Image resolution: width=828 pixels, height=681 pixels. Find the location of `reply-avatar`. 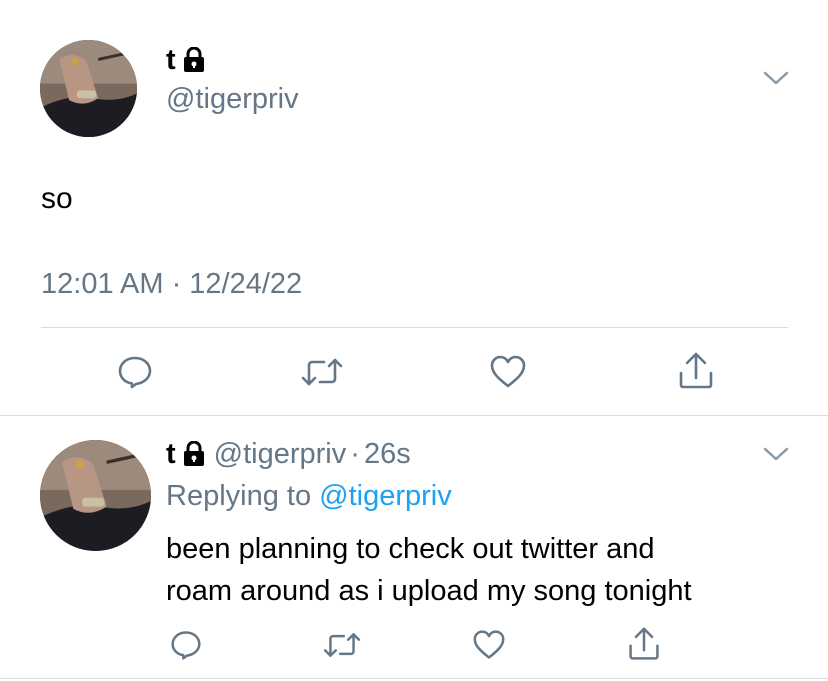

reply-avatar is located at coordinates (95, 495).